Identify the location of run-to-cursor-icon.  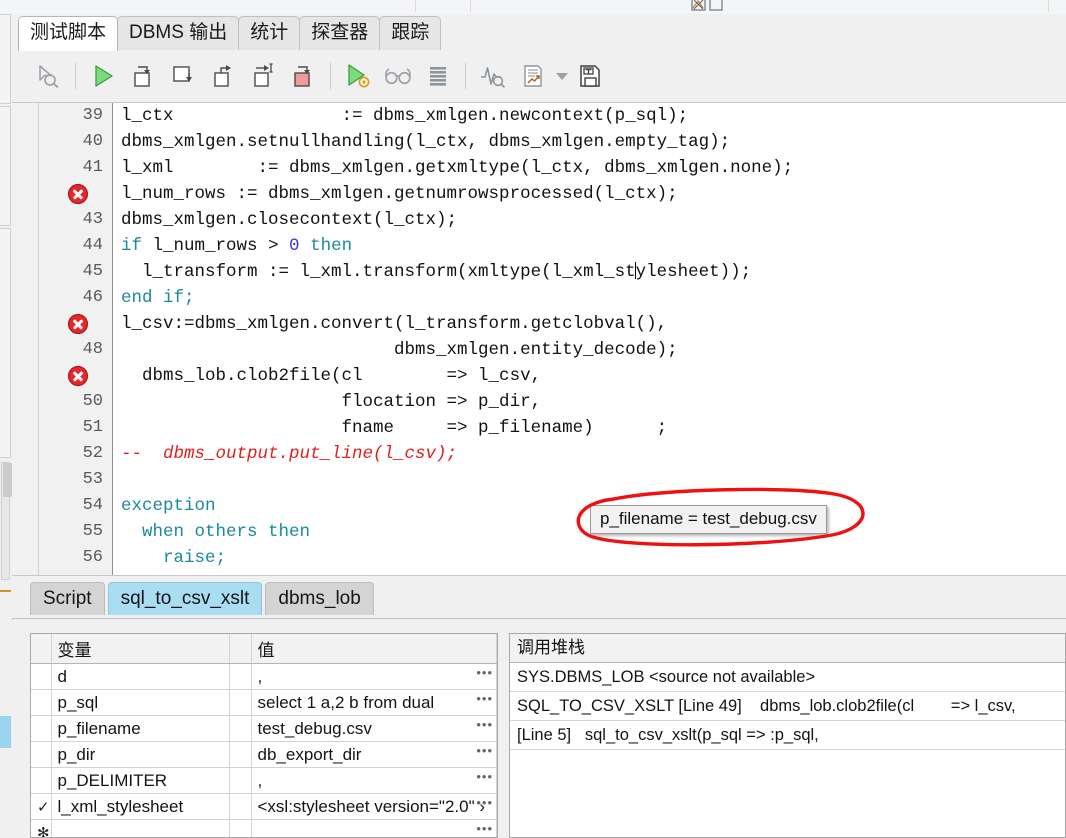
(263, 76).